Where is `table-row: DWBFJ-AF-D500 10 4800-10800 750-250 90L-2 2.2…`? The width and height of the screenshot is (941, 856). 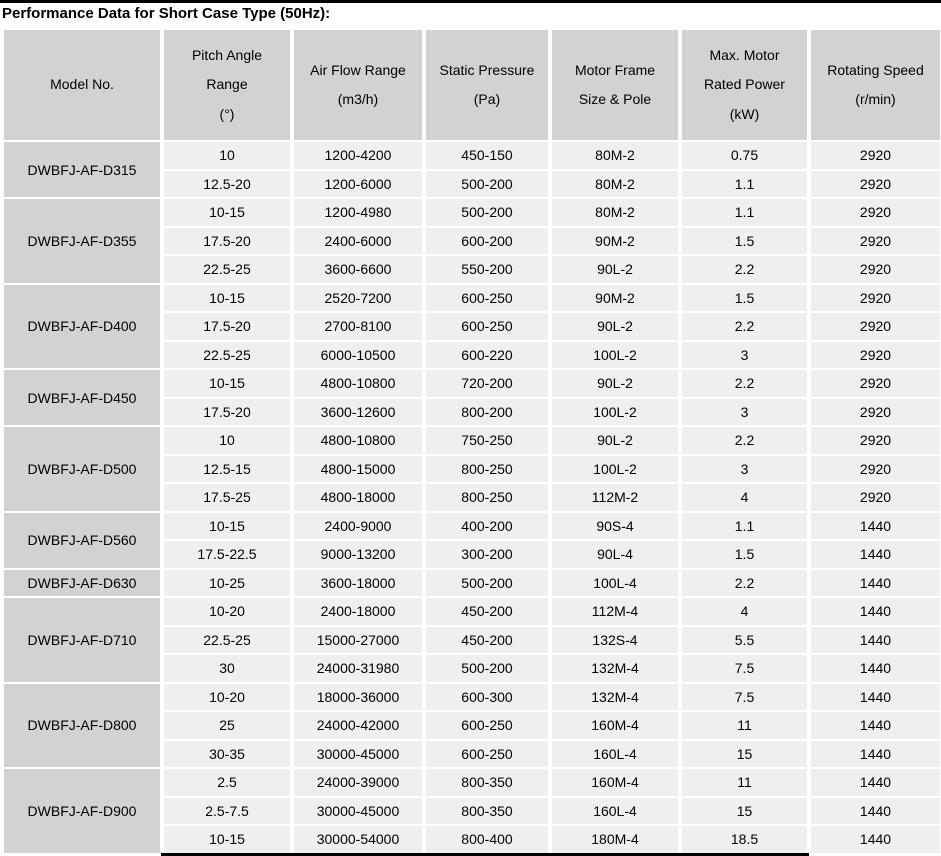
table-row: DWBFJ-AF-D500 10 4800-10800 750-250 90L-2 2.2… is located at coordinates (472, 469).